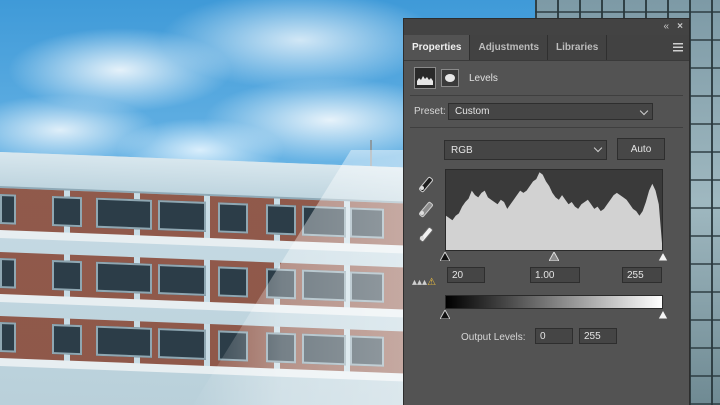 The image size is (720, 405). I want to click on input-black-field: 20, so click(466, 275).